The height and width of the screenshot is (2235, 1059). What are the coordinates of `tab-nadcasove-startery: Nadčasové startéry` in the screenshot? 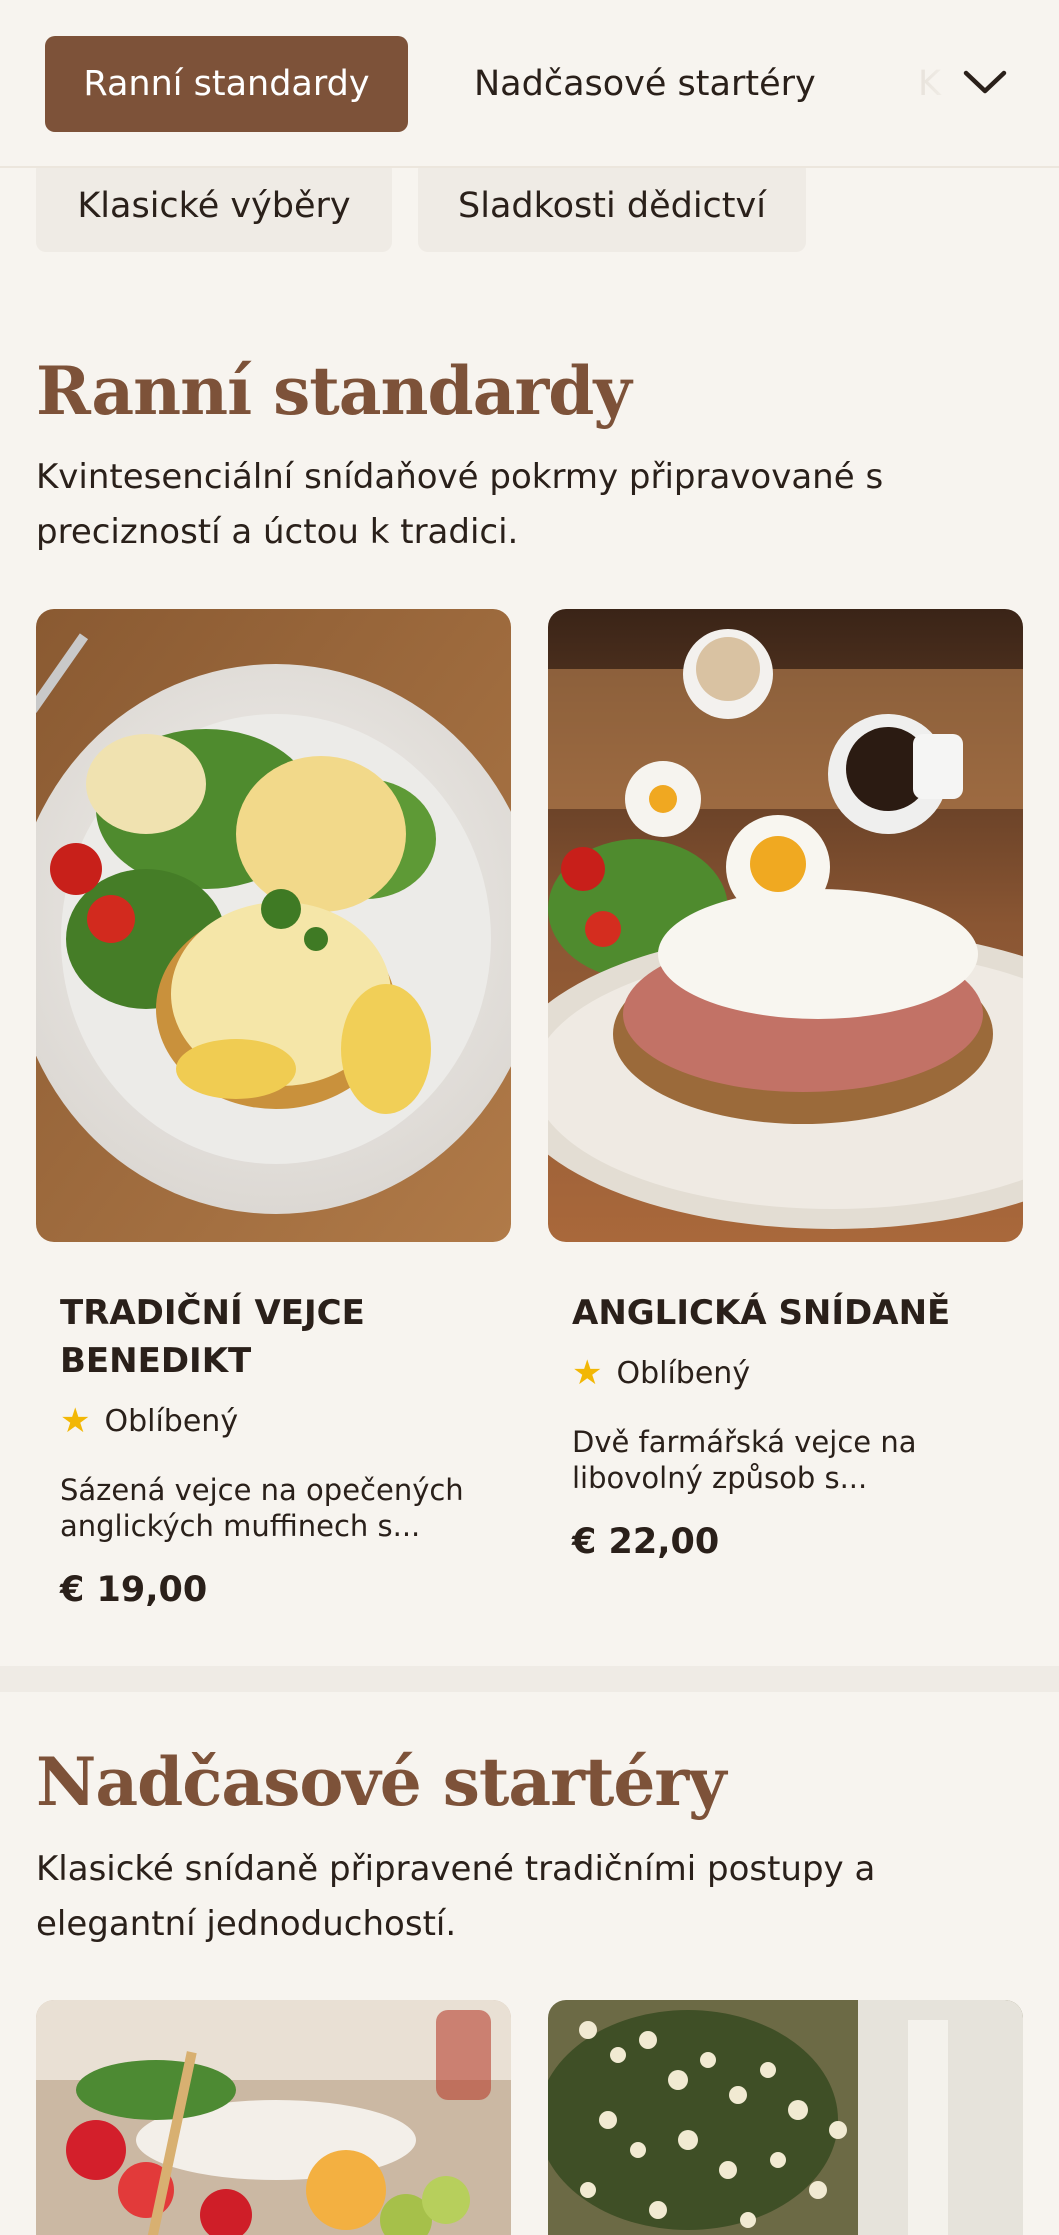 It's located at (645, 84).